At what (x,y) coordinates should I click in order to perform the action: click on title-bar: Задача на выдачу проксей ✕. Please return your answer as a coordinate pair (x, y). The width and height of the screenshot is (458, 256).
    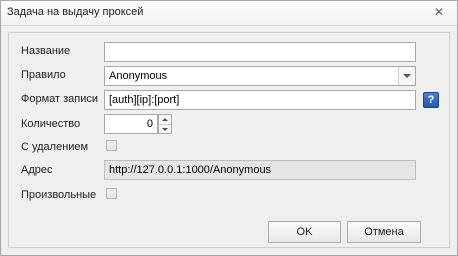
    Looking at the image, I should click on (229, 13).